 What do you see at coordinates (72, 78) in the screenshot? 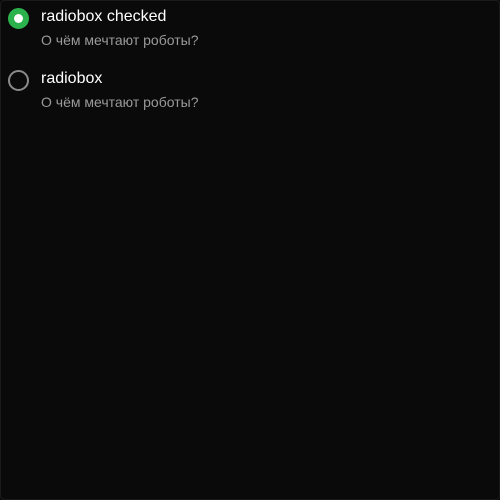
I see `radio-label: radiobox` at bounding box center [72, 78].